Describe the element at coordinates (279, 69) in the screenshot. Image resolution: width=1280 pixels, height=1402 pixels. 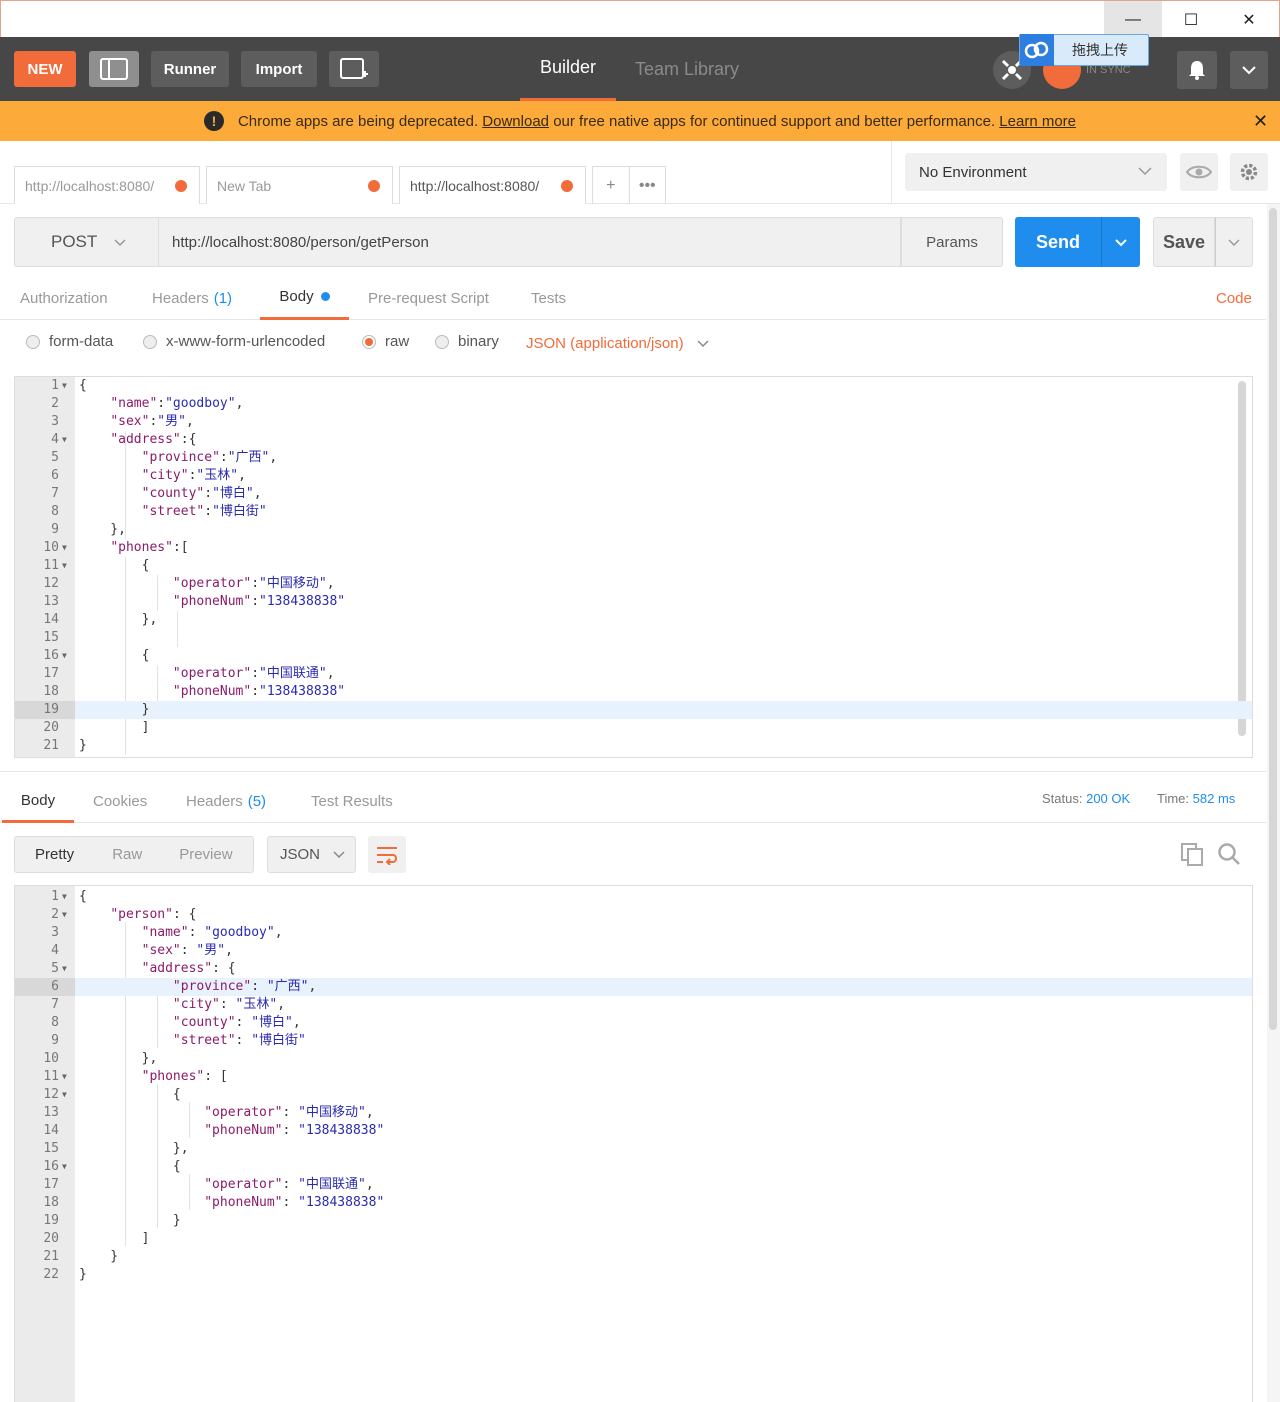
I see `import-button: Import` at that location.